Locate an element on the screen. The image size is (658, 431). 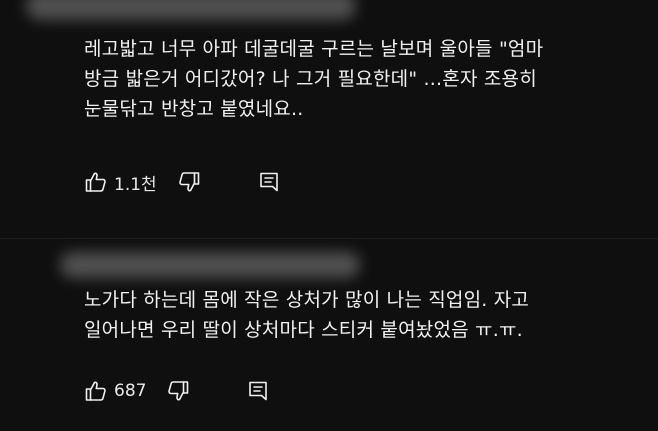
like-button: 687 is located at coordinates (115, 391).